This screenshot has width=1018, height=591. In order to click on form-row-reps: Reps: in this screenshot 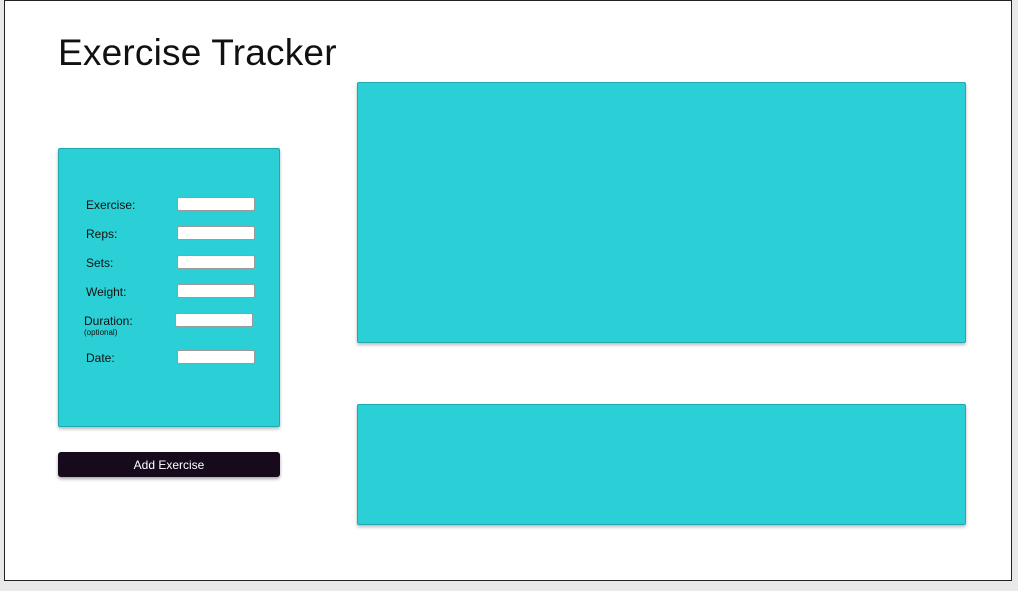, I will do `click(169, 236)`.